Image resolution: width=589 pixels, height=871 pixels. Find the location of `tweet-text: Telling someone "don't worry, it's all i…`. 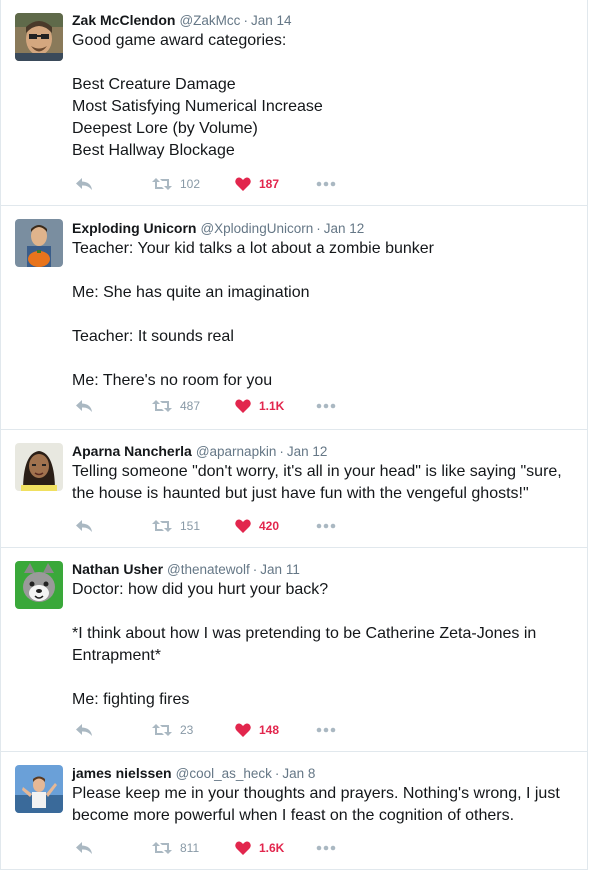

tweet-text: Telling someone "don't worry, it's all i… is located at coordinates (323, 483).